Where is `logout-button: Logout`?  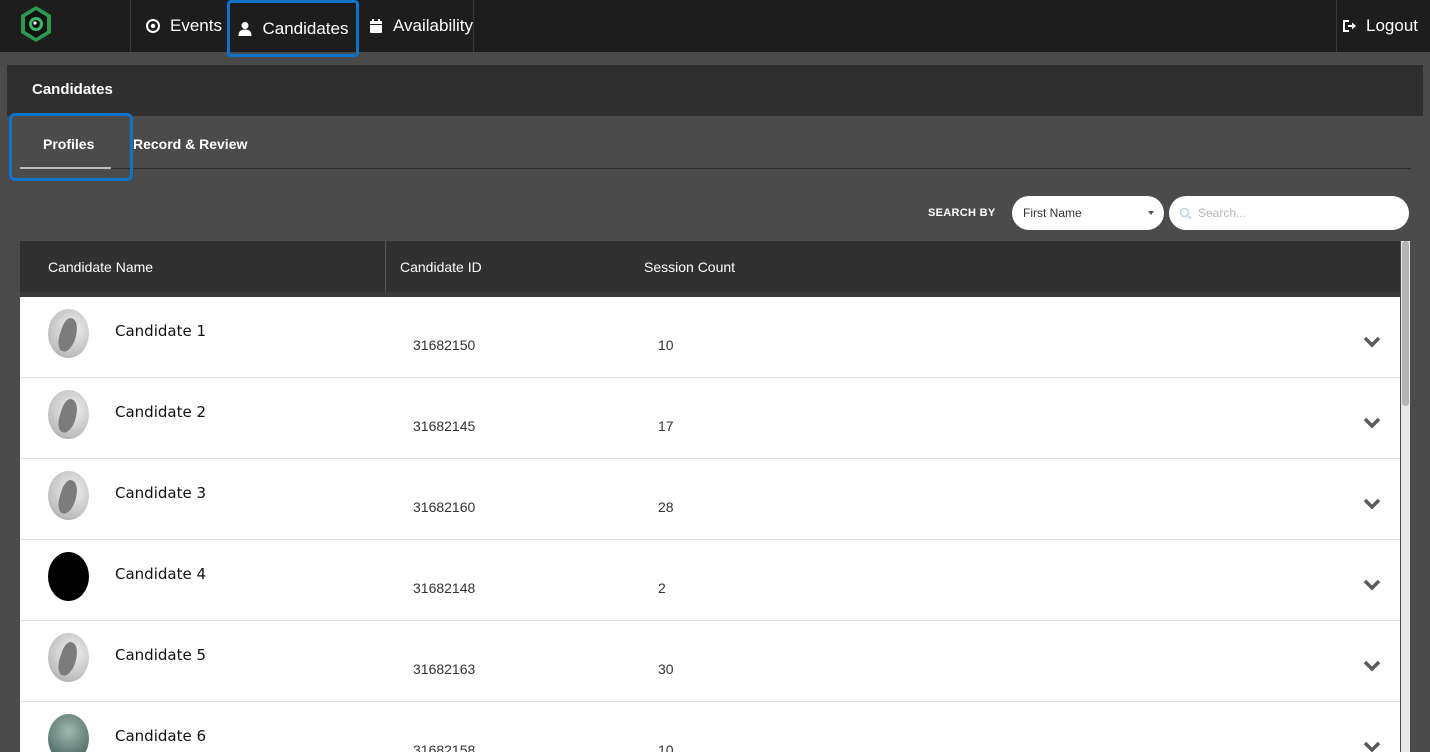
logout-button: Logout is located at coordinates (1379, 26).